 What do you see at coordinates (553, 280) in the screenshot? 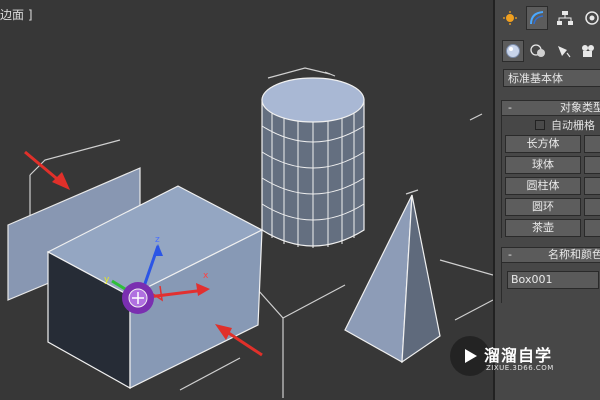
I see `object-name-field: Box001` at bounding box center [553, 280].